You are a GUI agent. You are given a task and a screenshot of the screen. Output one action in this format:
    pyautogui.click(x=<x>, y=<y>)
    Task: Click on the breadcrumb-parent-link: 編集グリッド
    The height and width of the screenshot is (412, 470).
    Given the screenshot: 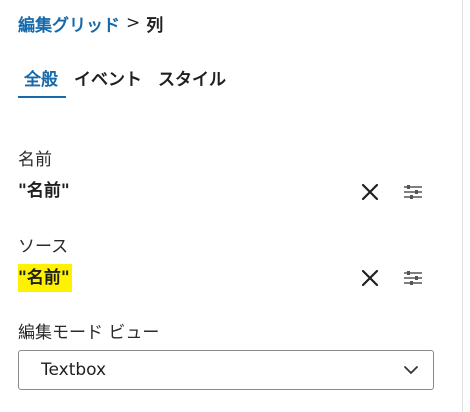 What is the action you would take?
    pyautogui.click(x=69, y=23)
    